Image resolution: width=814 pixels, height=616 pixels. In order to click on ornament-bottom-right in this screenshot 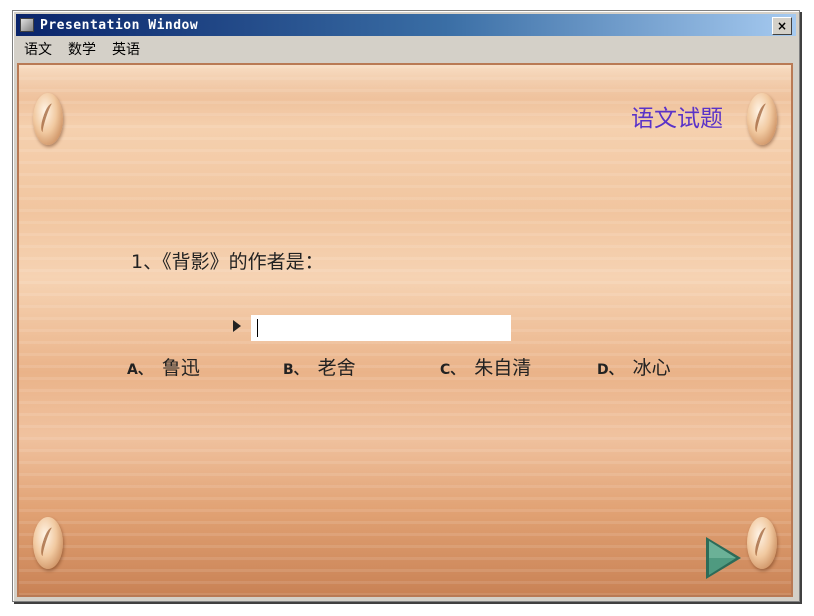, I will do `click(762, 543)`.